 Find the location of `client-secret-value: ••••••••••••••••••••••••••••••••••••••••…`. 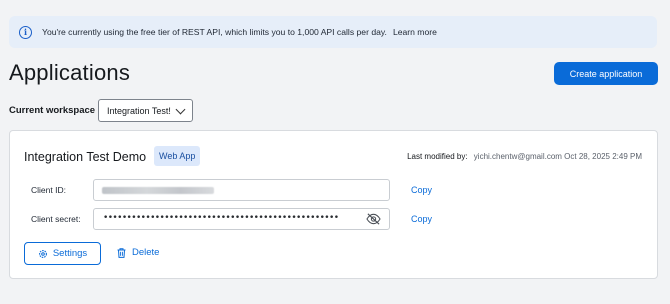

client-secret-value: ••••••••••••••••••••••••••••••••••••••••… is located at coordinates (221, 218).